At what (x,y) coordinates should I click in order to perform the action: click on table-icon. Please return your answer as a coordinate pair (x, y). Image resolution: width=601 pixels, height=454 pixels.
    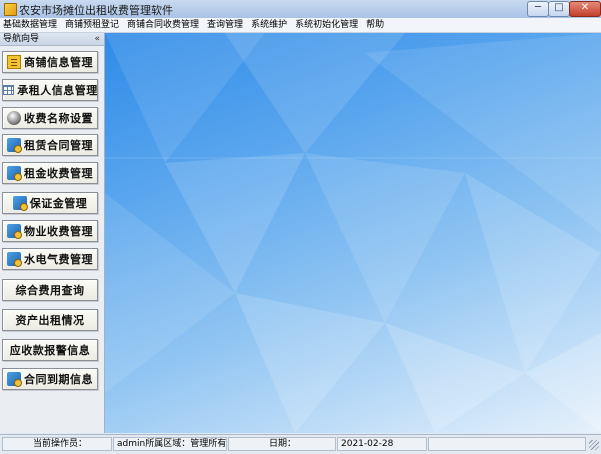
    Looking at the image, I should click on (9, 90).